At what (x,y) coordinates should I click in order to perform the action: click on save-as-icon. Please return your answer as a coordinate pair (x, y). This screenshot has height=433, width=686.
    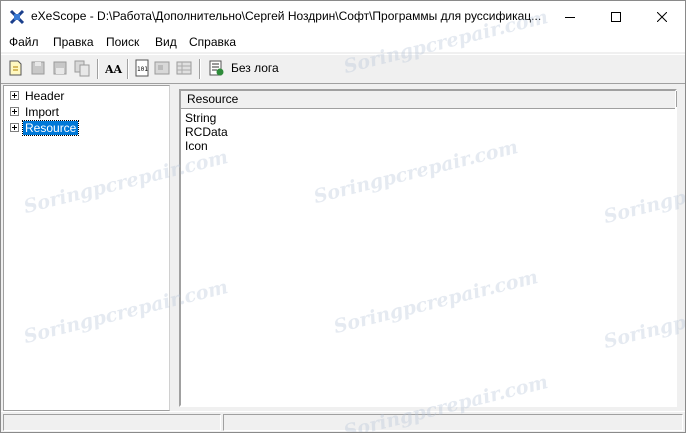
    Looking at the image, I should click on (60, 68).